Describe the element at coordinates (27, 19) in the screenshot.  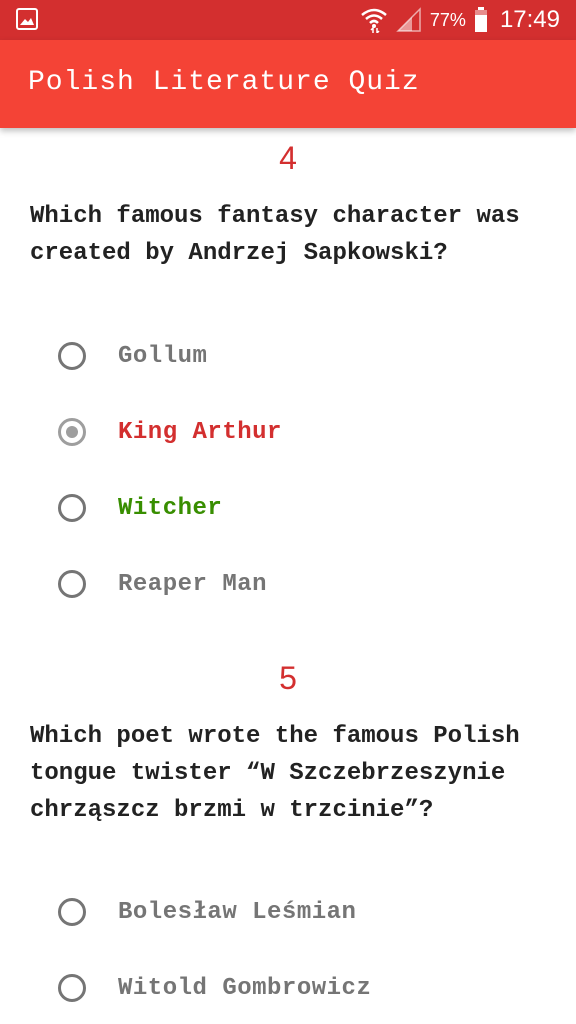
I see `gallery-notification-icon` at that location.